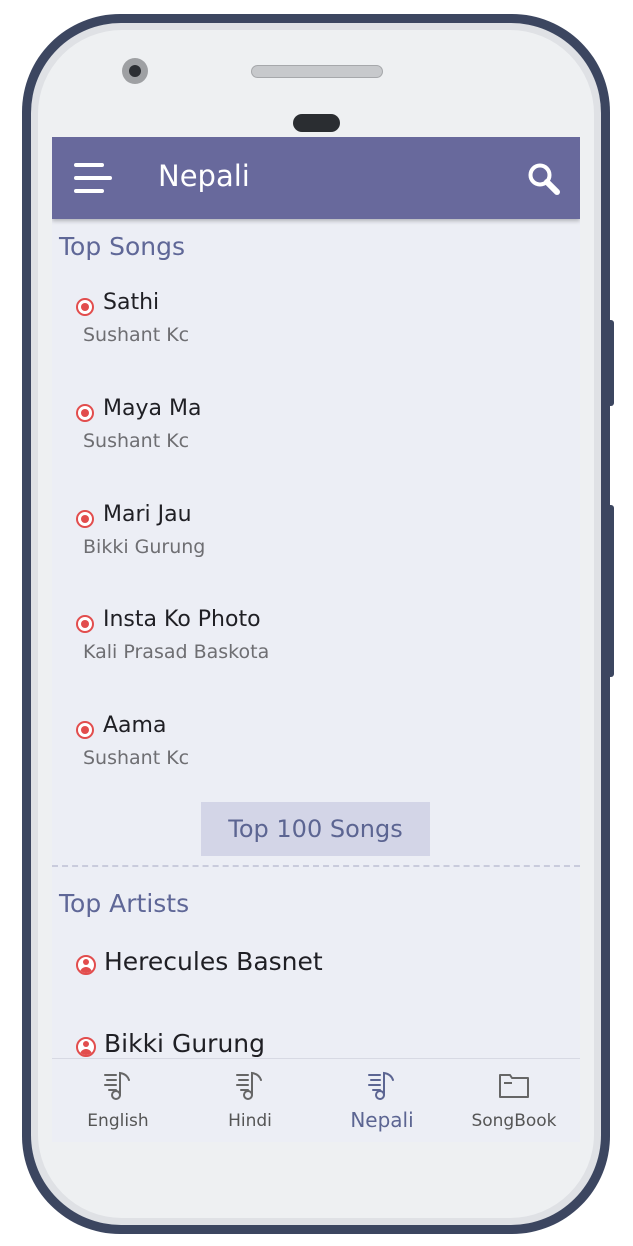 The height and width of the screenshot is (1246, 633). What do you see at coordinates (135, 725) in the screenshot?
I see `song-title: Aama` at bounding box center [135, 725].